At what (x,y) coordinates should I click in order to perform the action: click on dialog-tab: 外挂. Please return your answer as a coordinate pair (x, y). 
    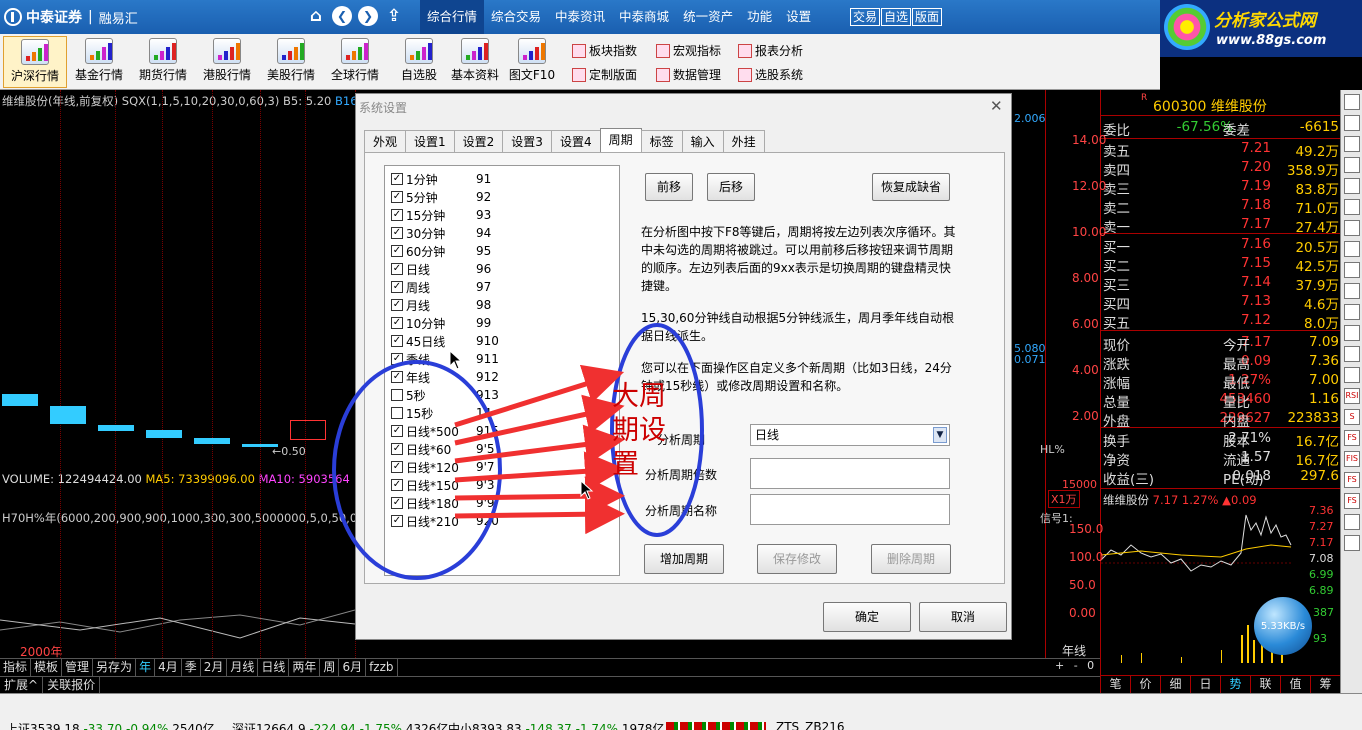
    Looking at the image, I should click on (743, 141).